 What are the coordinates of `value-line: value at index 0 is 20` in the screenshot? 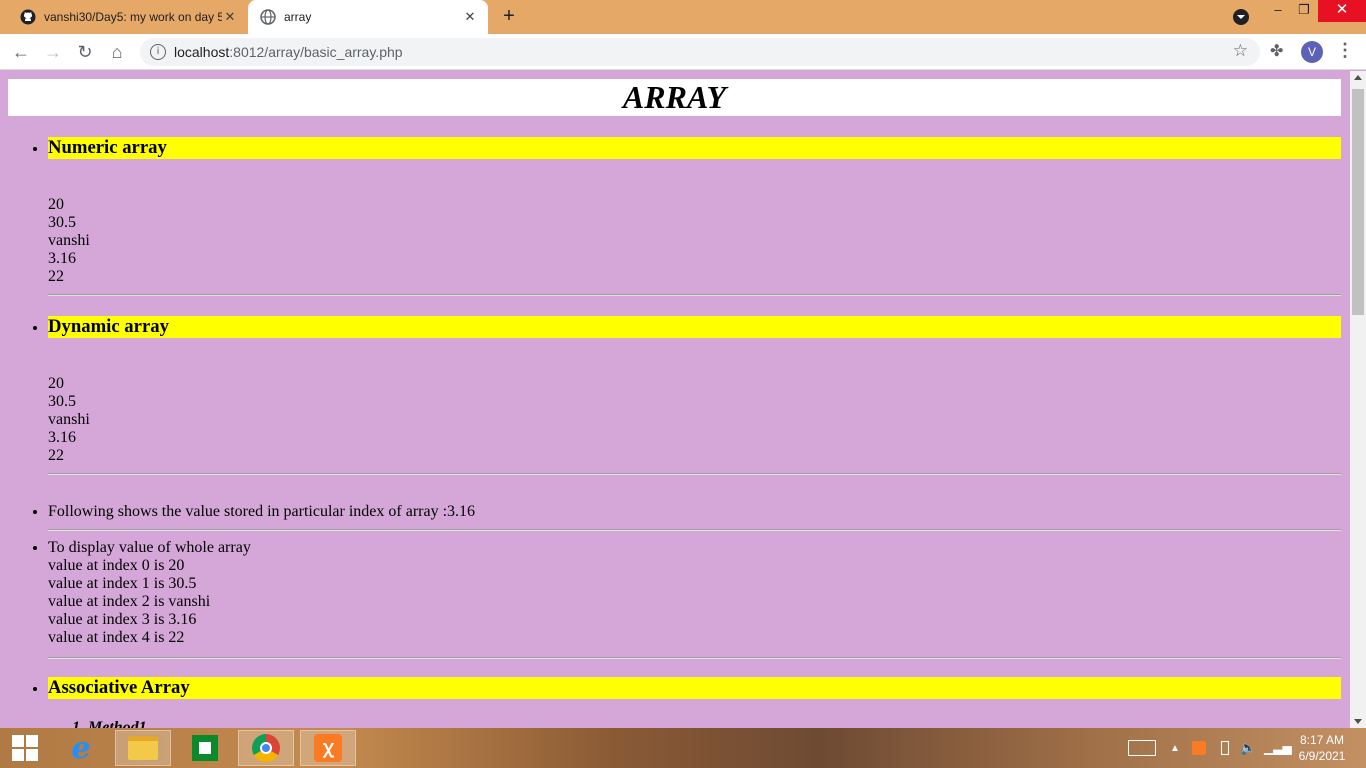 It's located at (116, 565).